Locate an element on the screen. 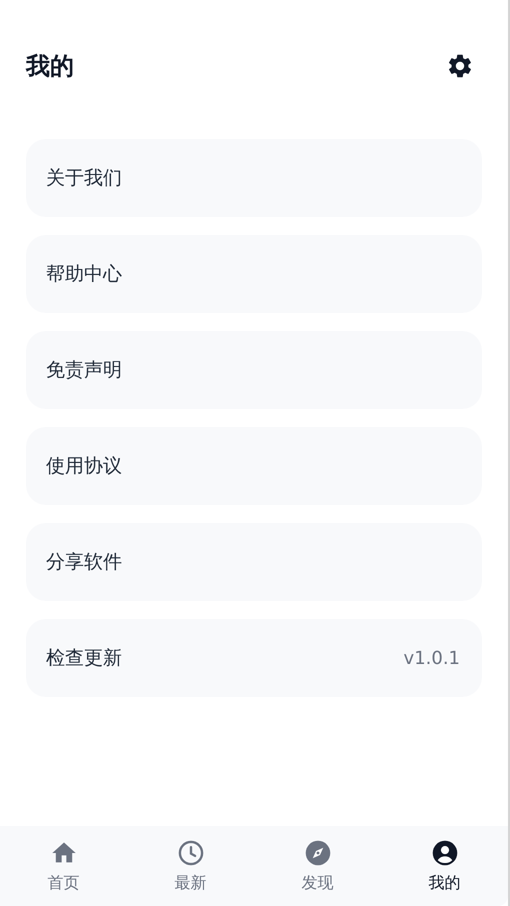 The image size is (510, 906). compass-icon is located at coordinates (318, 852).